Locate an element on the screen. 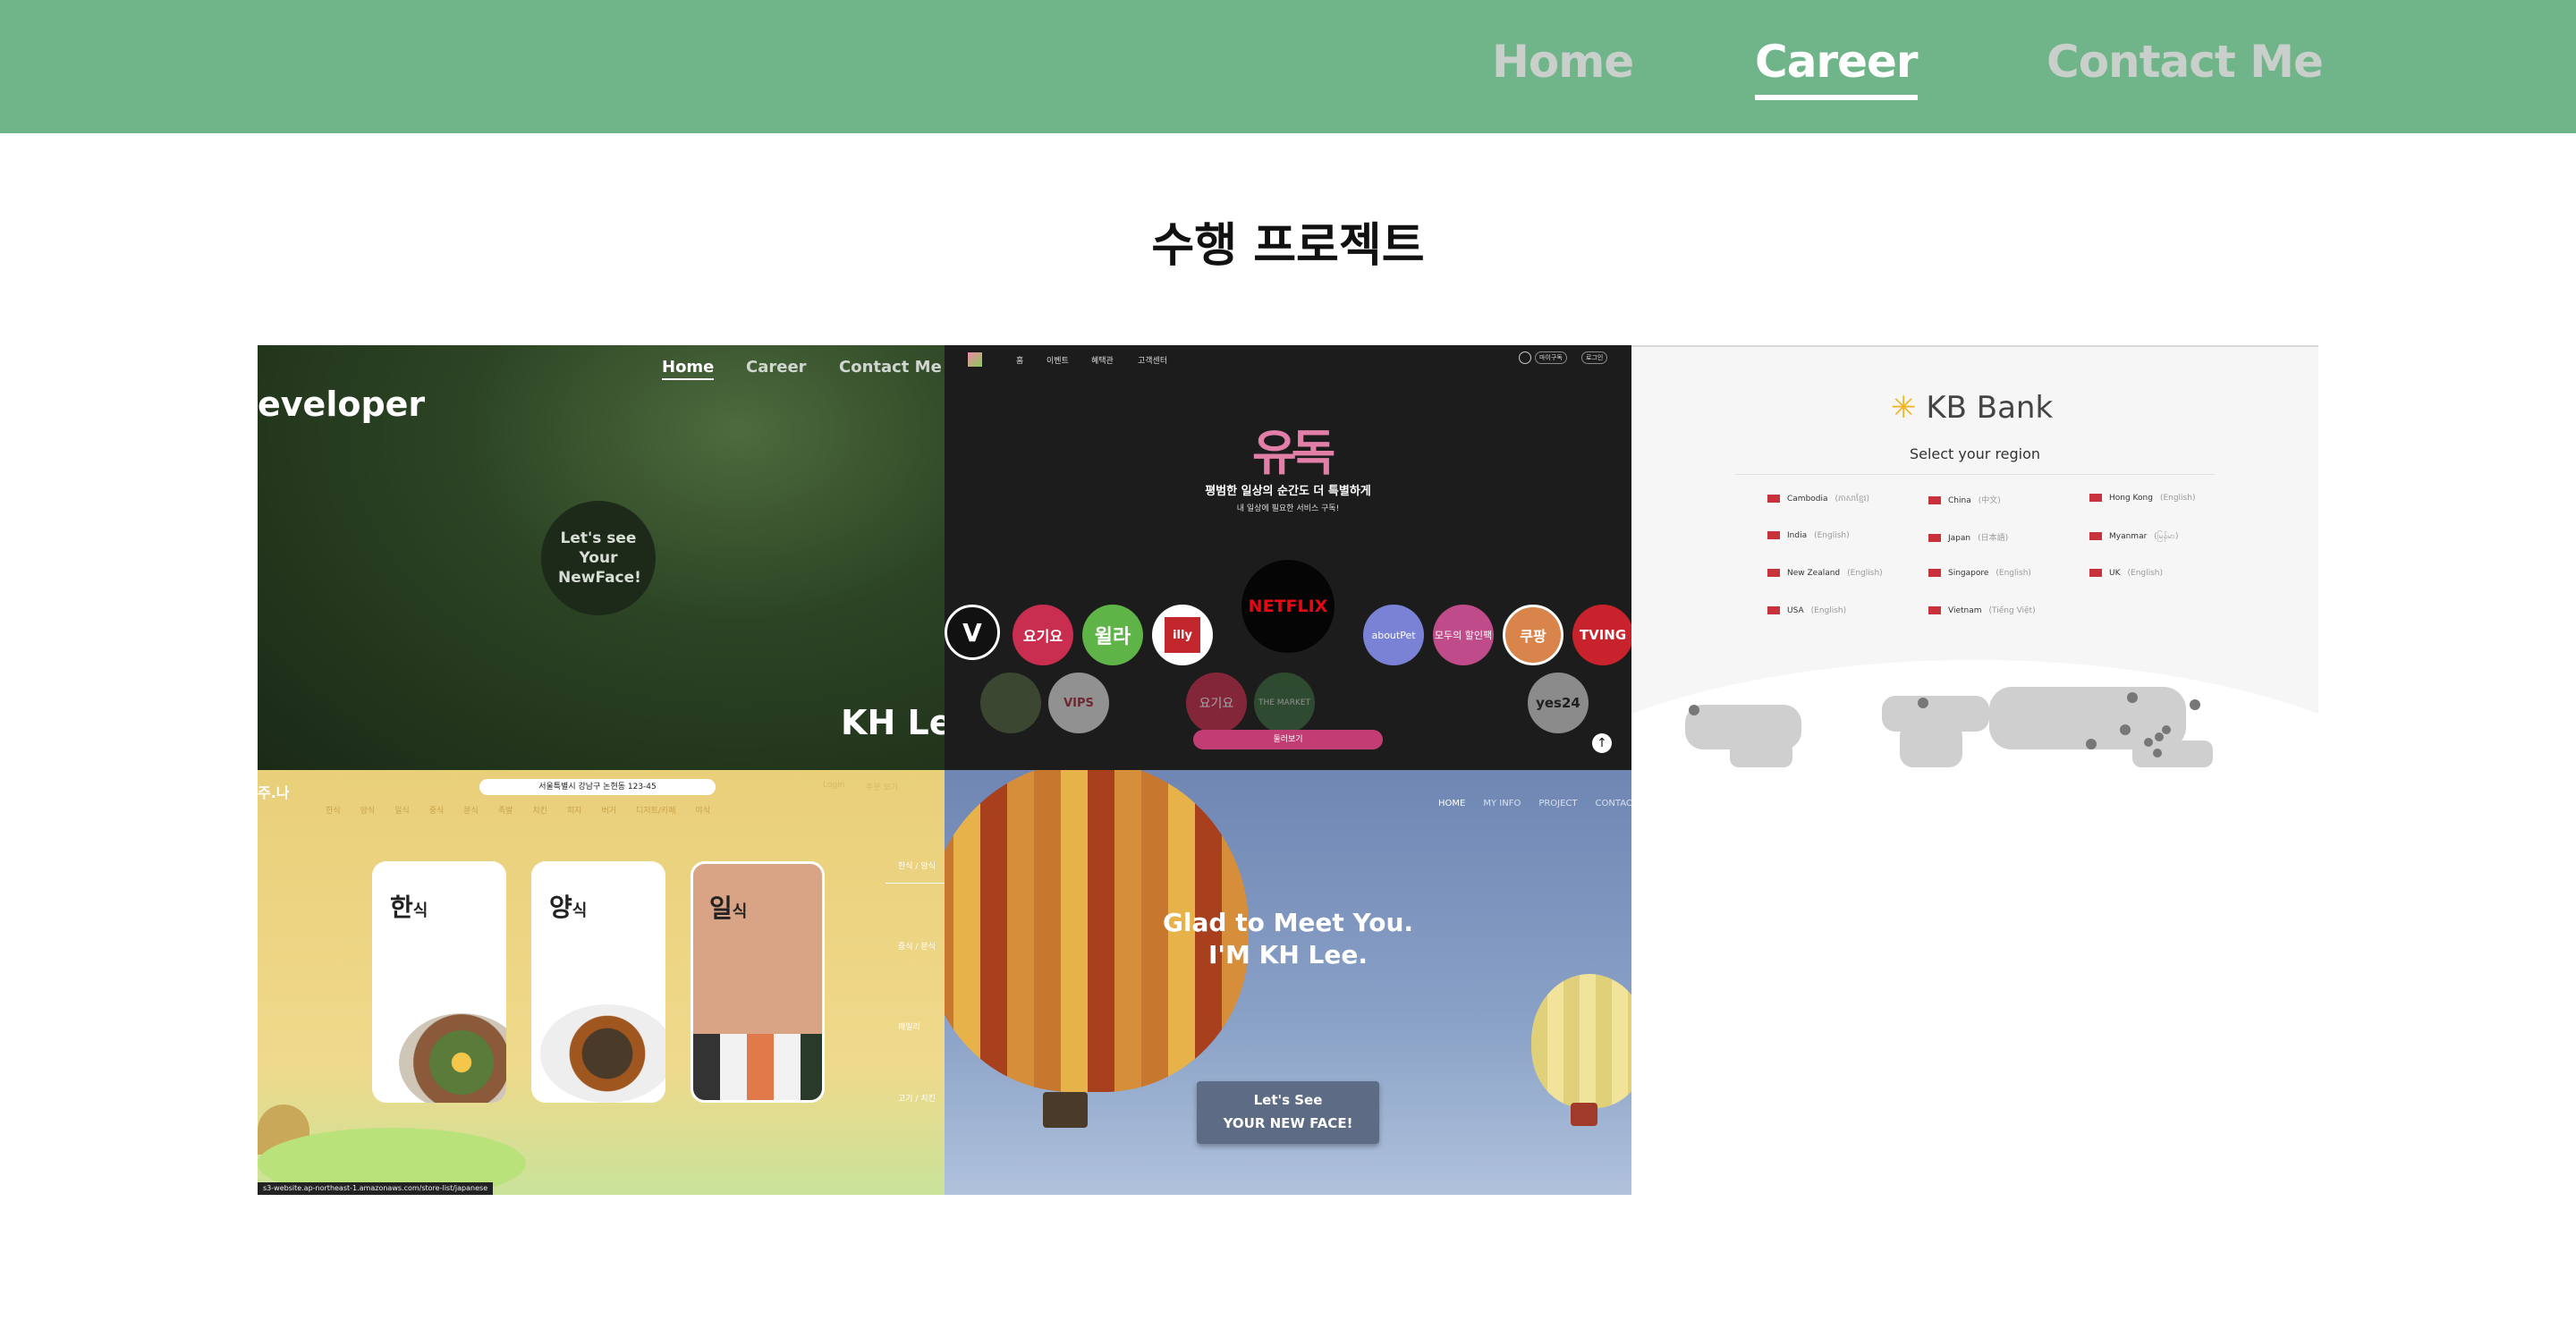 The height and width of the screenshot is (1329, 2576). yudok-subline: 내 일상에 필요한 서비스 구독! is located at coordinates (1288, 508).